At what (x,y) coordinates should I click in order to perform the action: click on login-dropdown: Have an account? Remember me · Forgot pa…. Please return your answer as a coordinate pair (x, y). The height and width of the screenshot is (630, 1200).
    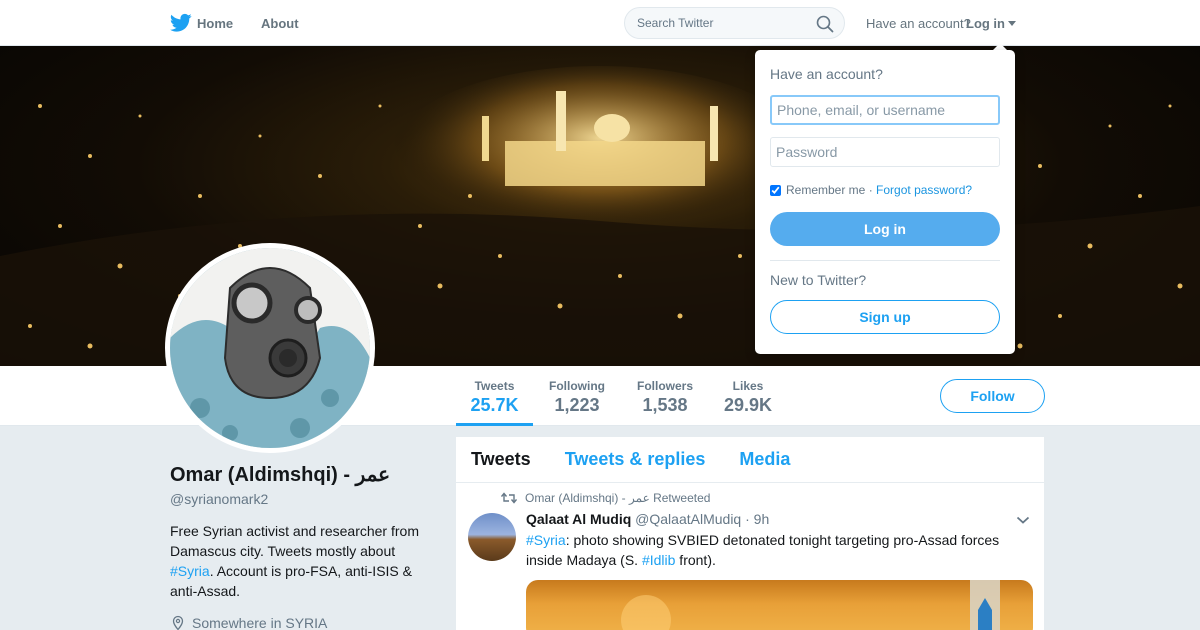
    Looking at the image, I should click on (885, 202).